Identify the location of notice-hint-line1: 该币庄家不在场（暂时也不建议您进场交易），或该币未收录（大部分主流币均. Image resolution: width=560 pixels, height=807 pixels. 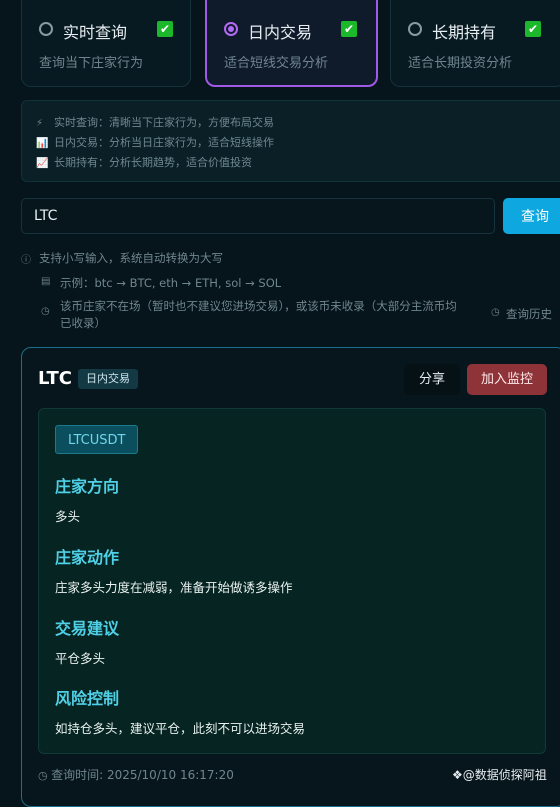
(258, 306).